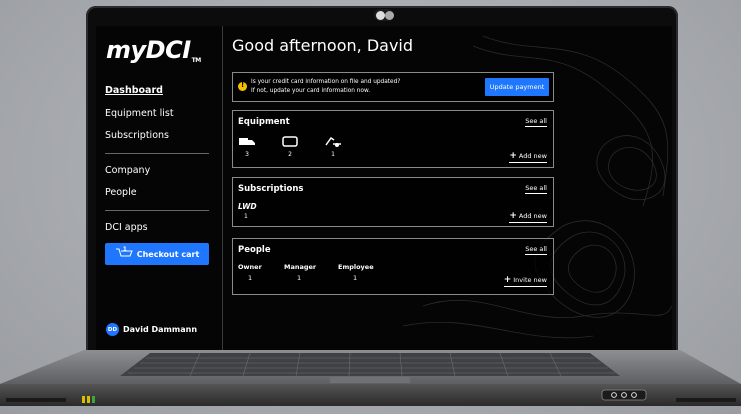  What do you see at coordinates (290, 154) in the screenshot?
I see `trailer-count: 2` at bounding box center [290, 154].